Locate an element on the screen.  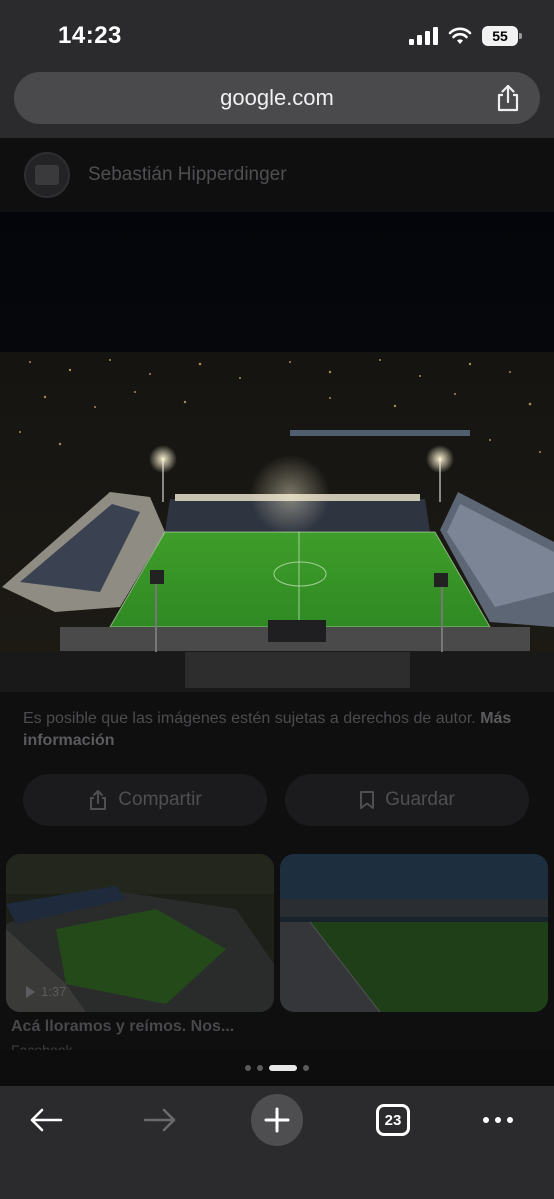
distant-road is located at coordinates (380, 433).